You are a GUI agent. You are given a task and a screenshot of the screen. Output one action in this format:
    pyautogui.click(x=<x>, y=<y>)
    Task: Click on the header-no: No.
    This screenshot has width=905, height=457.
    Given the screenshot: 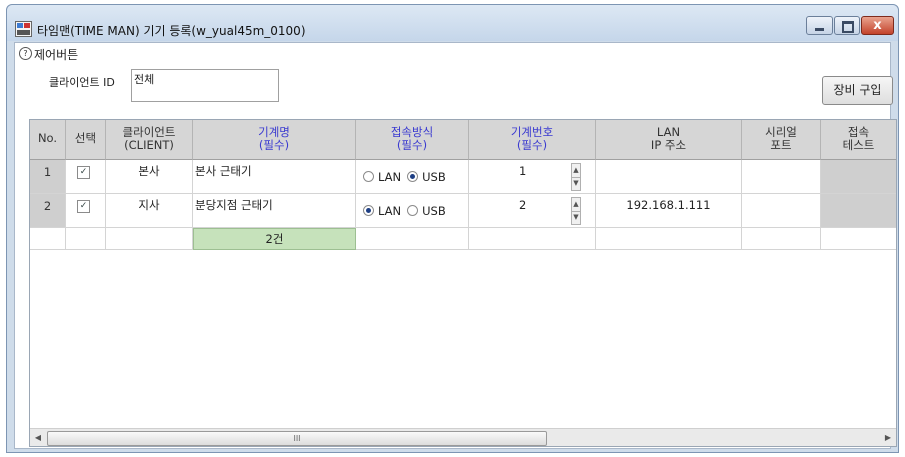 What is the action you would take?
    pyautogui.click(x=48, y=140)
    